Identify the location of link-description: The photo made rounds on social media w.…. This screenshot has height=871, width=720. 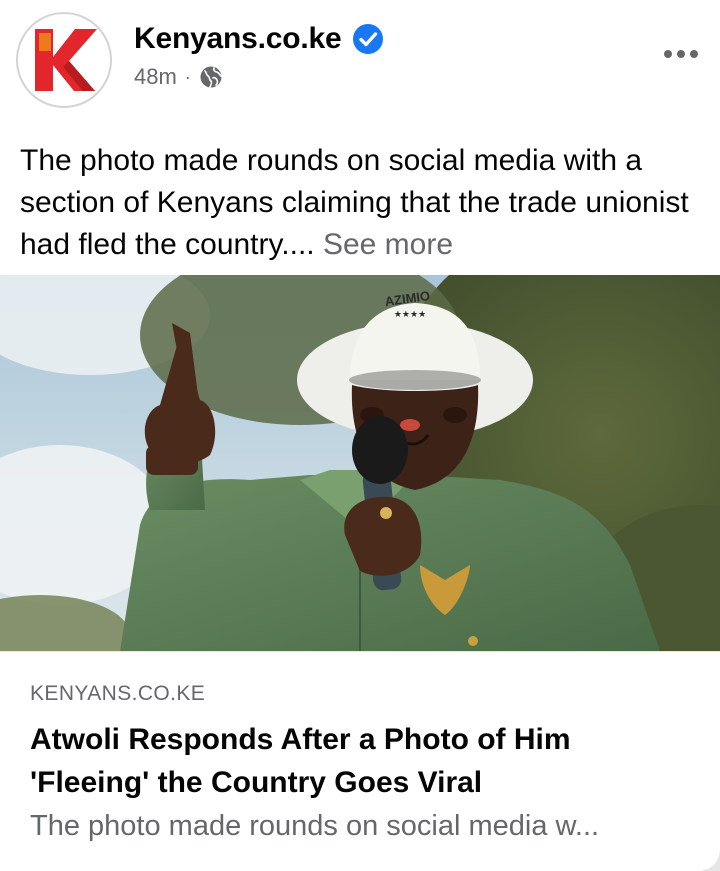
(315, 826).